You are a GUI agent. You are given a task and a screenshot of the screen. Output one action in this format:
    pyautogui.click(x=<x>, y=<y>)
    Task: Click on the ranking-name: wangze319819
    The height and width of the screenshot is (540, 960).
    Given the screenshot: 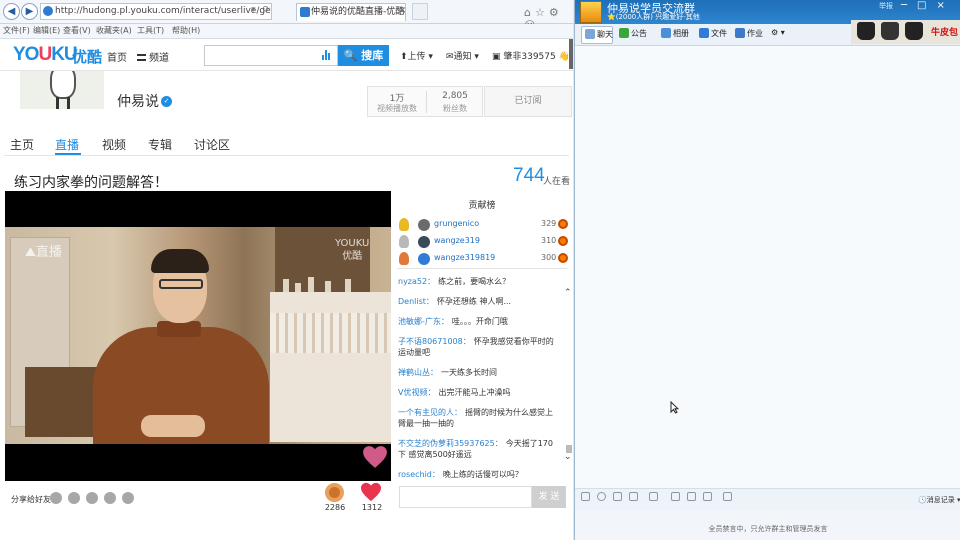 What is the action you would take?
    pyautogui.click(x=465, y=257)
    